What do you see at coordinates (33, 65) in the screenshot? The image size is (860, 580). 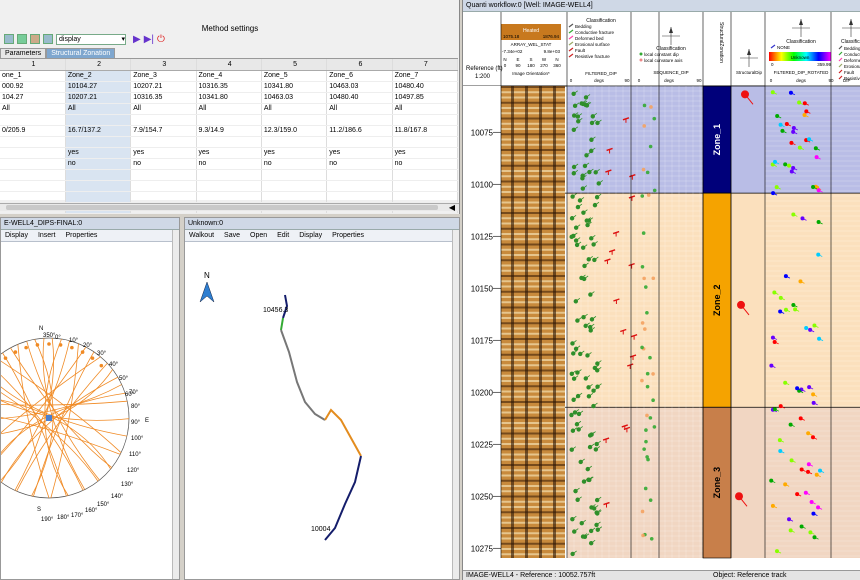 I see `column-header: 1` at bounding box center [33, 65].